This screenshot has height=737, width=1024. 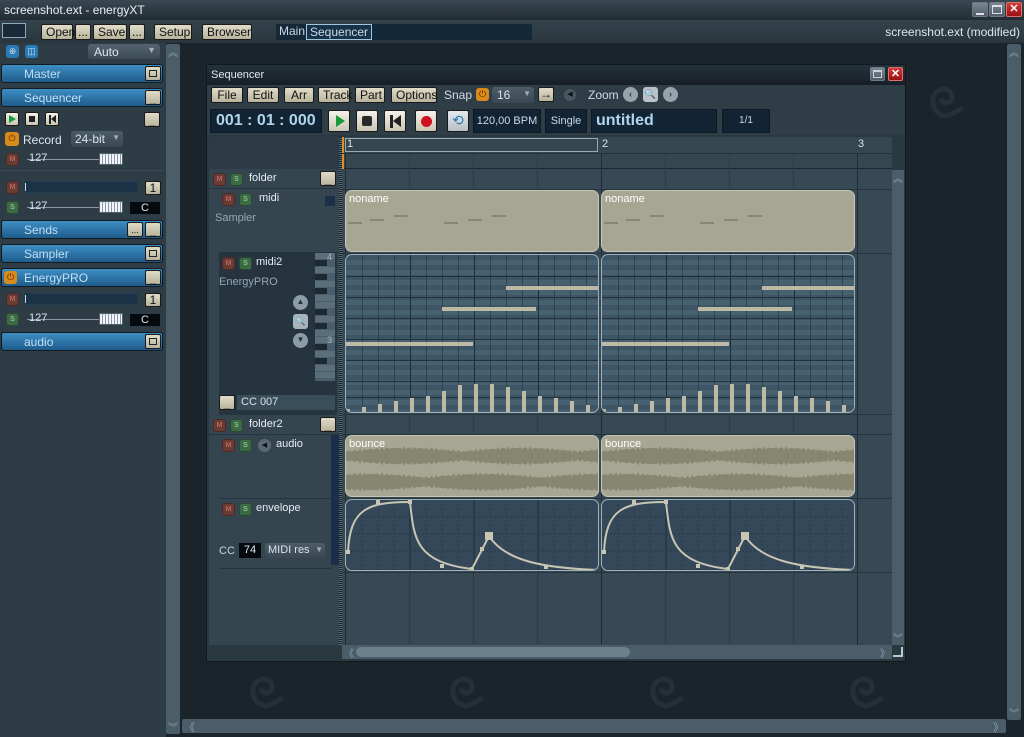 I want to click on speaker-icon: ◀, so click(x=264, y=445).